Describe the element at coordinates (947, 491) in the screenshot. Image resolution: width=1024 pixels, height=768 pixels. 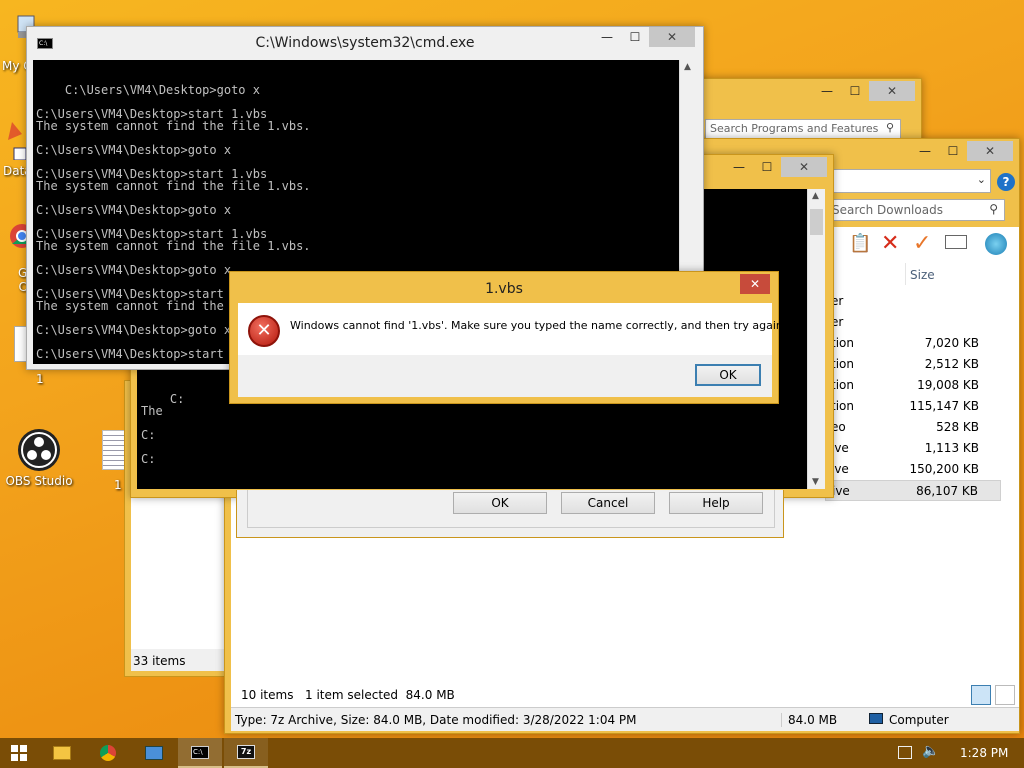
I see `file-size: 86,107 KB` at that location.